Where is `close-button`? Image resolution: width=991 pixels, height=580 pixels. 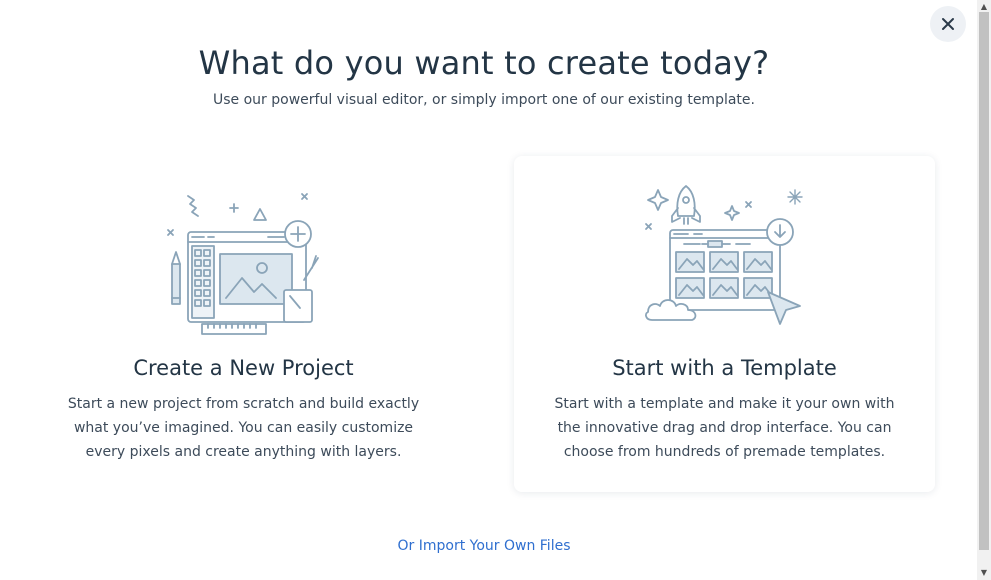
close-button is located at coordinates (948, 24).